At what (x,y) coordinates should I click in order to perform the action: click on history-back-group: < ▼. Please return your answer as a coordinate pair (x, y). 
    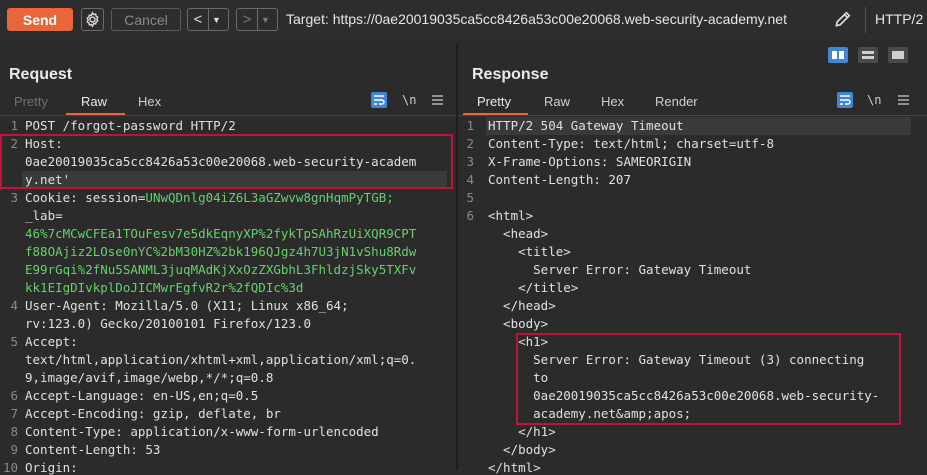
    Looking at the image, I should click on (208, 19).